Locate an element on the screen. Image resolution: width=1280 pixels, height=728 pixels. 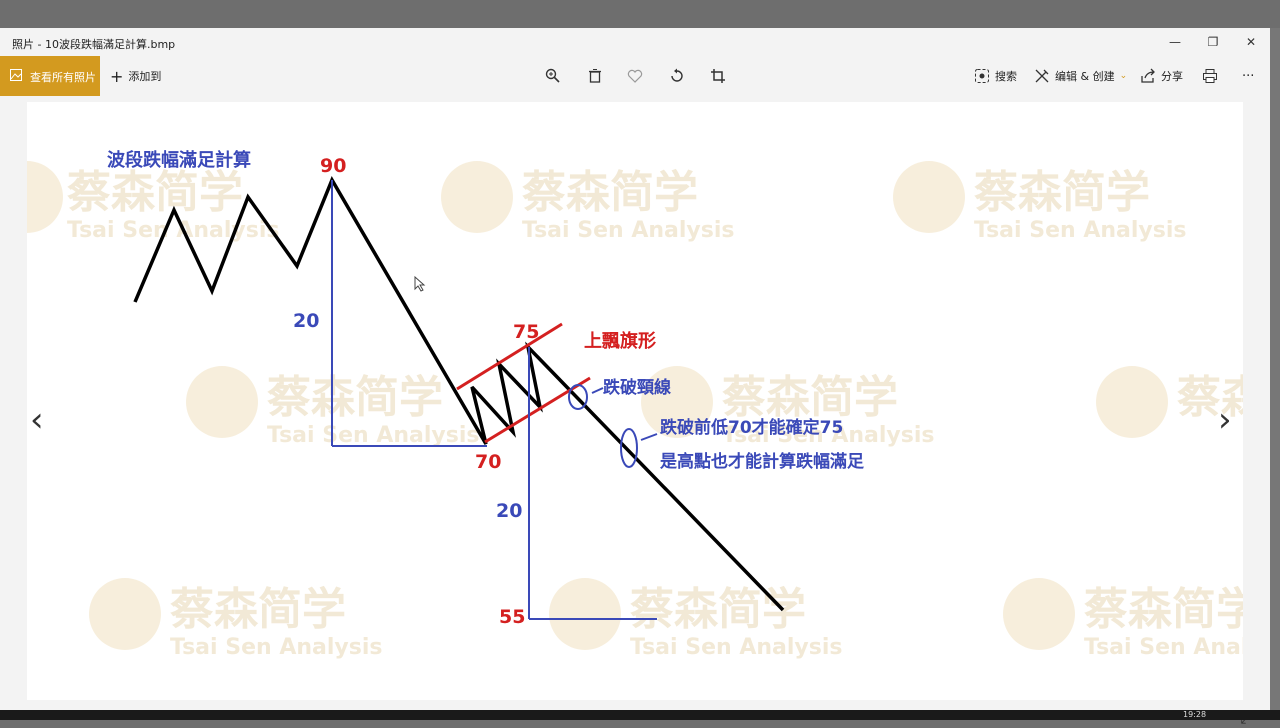
trash-icon is located at coordinates (595, 76).